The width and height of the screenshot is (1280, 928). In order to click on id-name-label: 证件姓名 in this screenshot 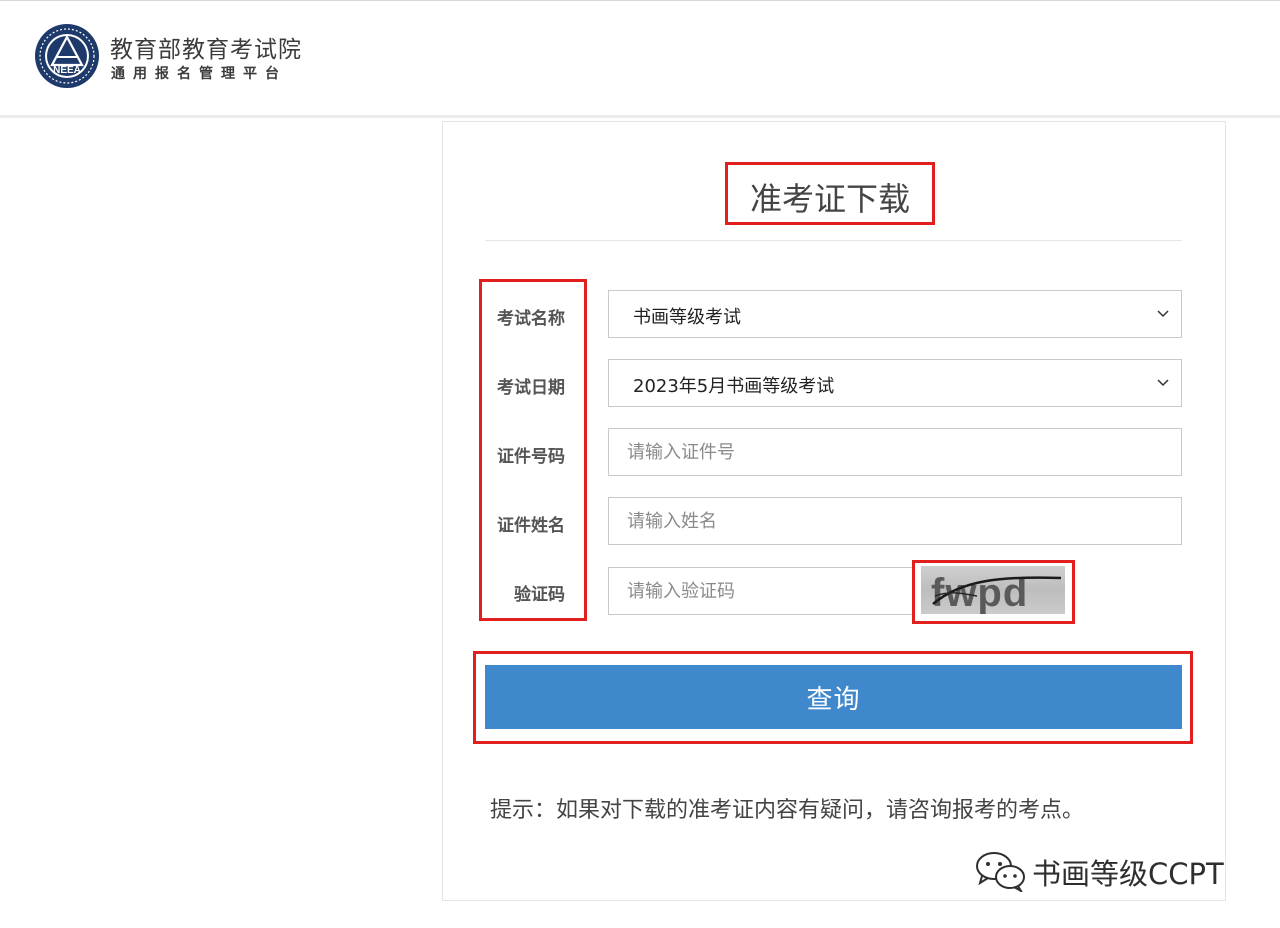, I will do `click(531, 526)`.